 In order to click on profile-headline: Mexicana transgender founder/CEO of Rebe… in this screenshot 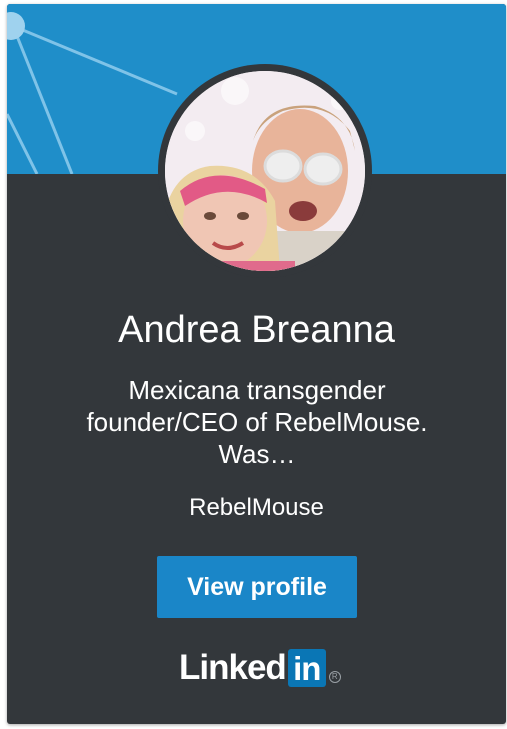, I will do `click(257, 422)`.